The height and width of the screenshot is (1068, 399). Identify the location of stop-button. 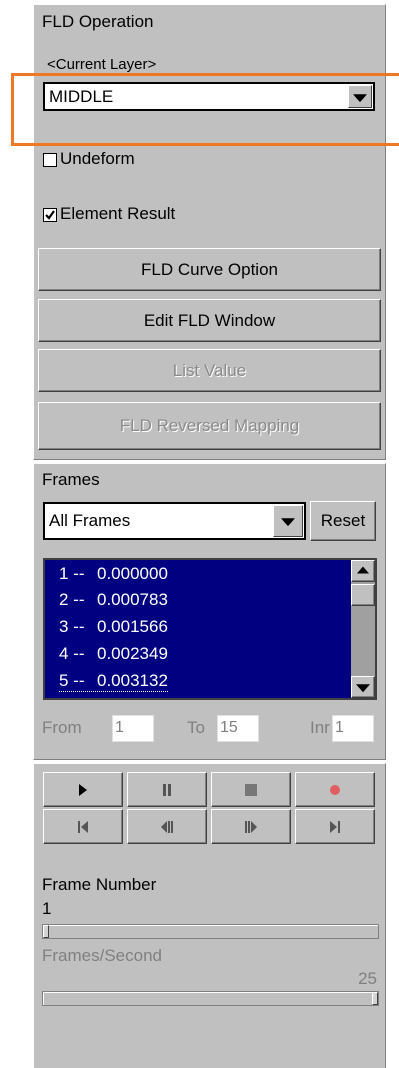
(251, 789).